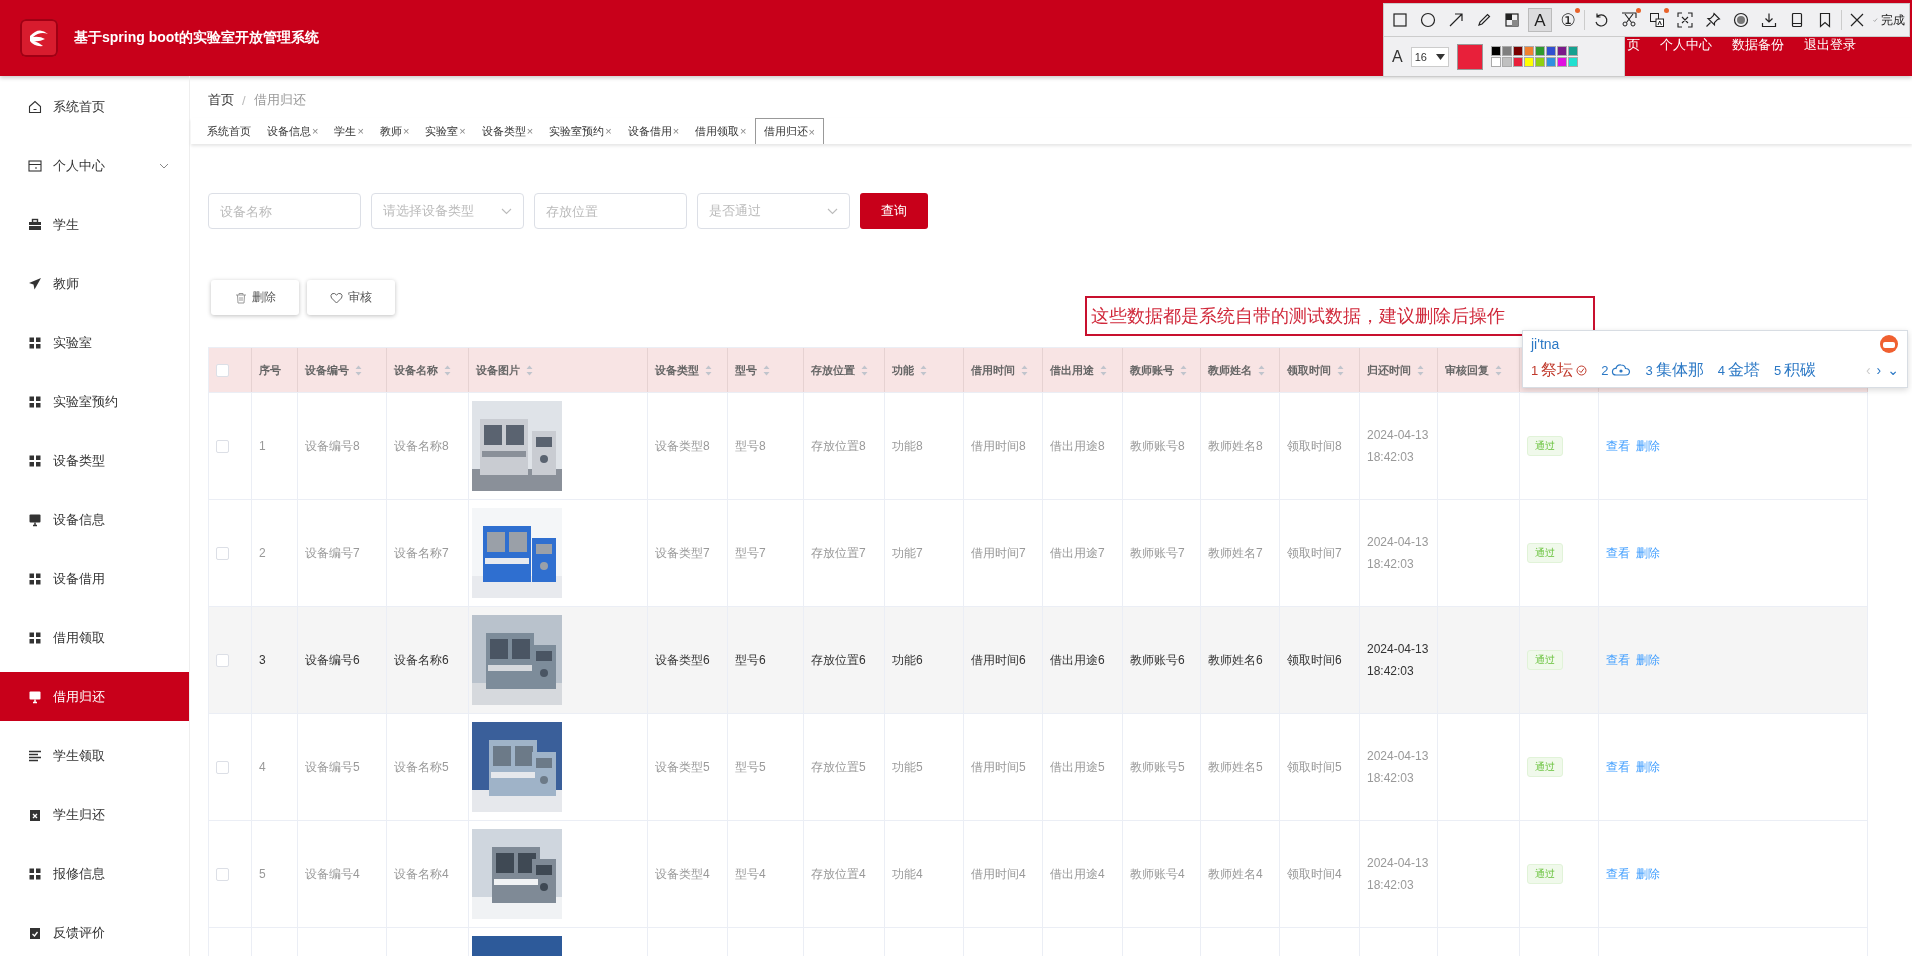  What do you see at coordinates (1038, 767) in the screenshot?
I see `table-row: 4 设备编号5 设备名称5 设备类型5 型号5 存放位置5 功能5 借用时间5 借出用途5 教师账号5 教师姓名5 领取时间5 2024-04-13 18:42:03 通过 查看 删除` at bounding box center [1038, 767].